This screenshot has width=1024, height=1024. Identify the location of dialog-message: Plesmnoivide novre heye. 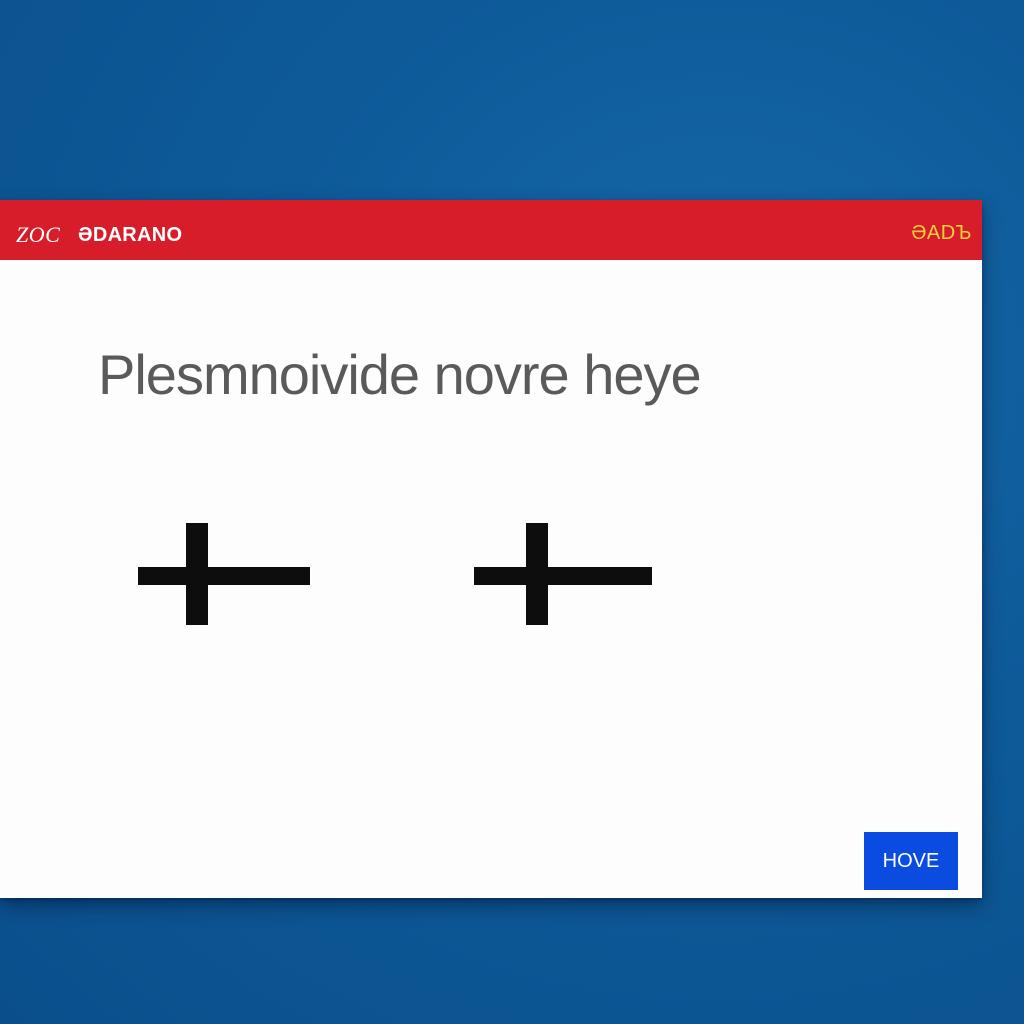
(400, 374).